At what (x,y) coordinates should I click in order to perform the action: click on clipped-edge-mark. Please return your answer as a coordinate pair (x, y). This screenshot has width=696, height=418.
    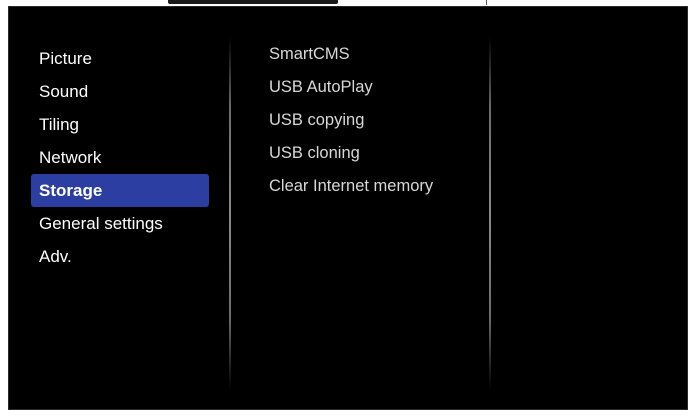
    Looking at the image, I should click on (486, 2).